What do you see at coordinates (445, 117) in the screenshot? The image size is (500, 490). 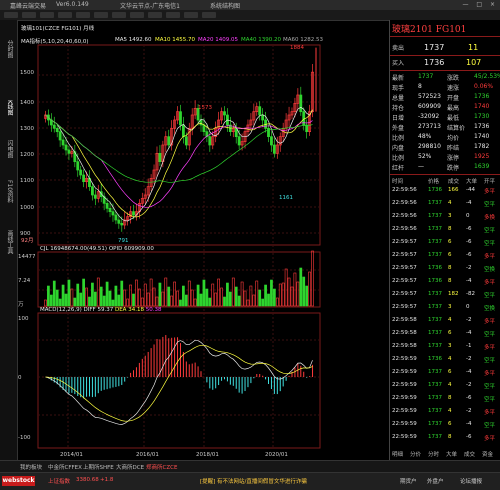 I see `quote-row: 日增 -32092 最低 1730` at bounding box center [445, 117].